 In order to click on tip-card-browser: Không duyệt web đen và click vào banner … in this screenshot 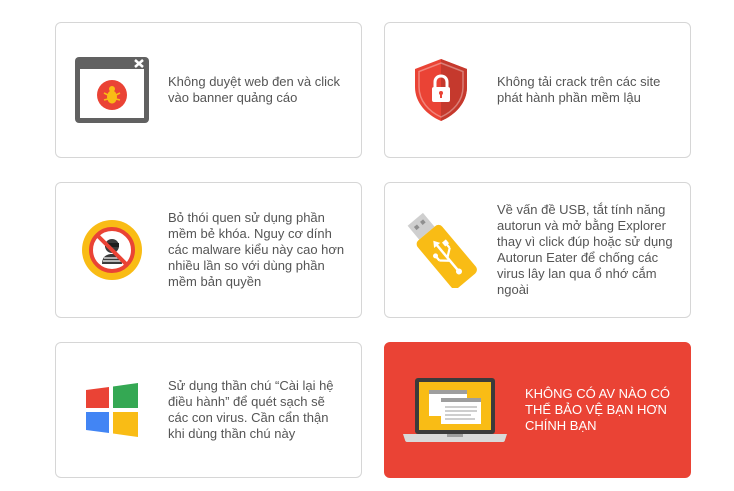, I will do `click(208, 90)`.